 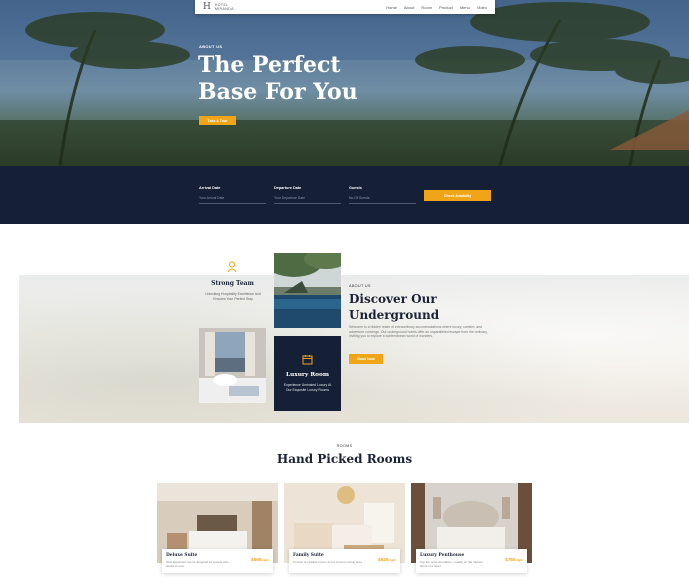 I want to click on arrival-date-field: Arrival Date Your Arrival Date, so click(x=232, y=195).